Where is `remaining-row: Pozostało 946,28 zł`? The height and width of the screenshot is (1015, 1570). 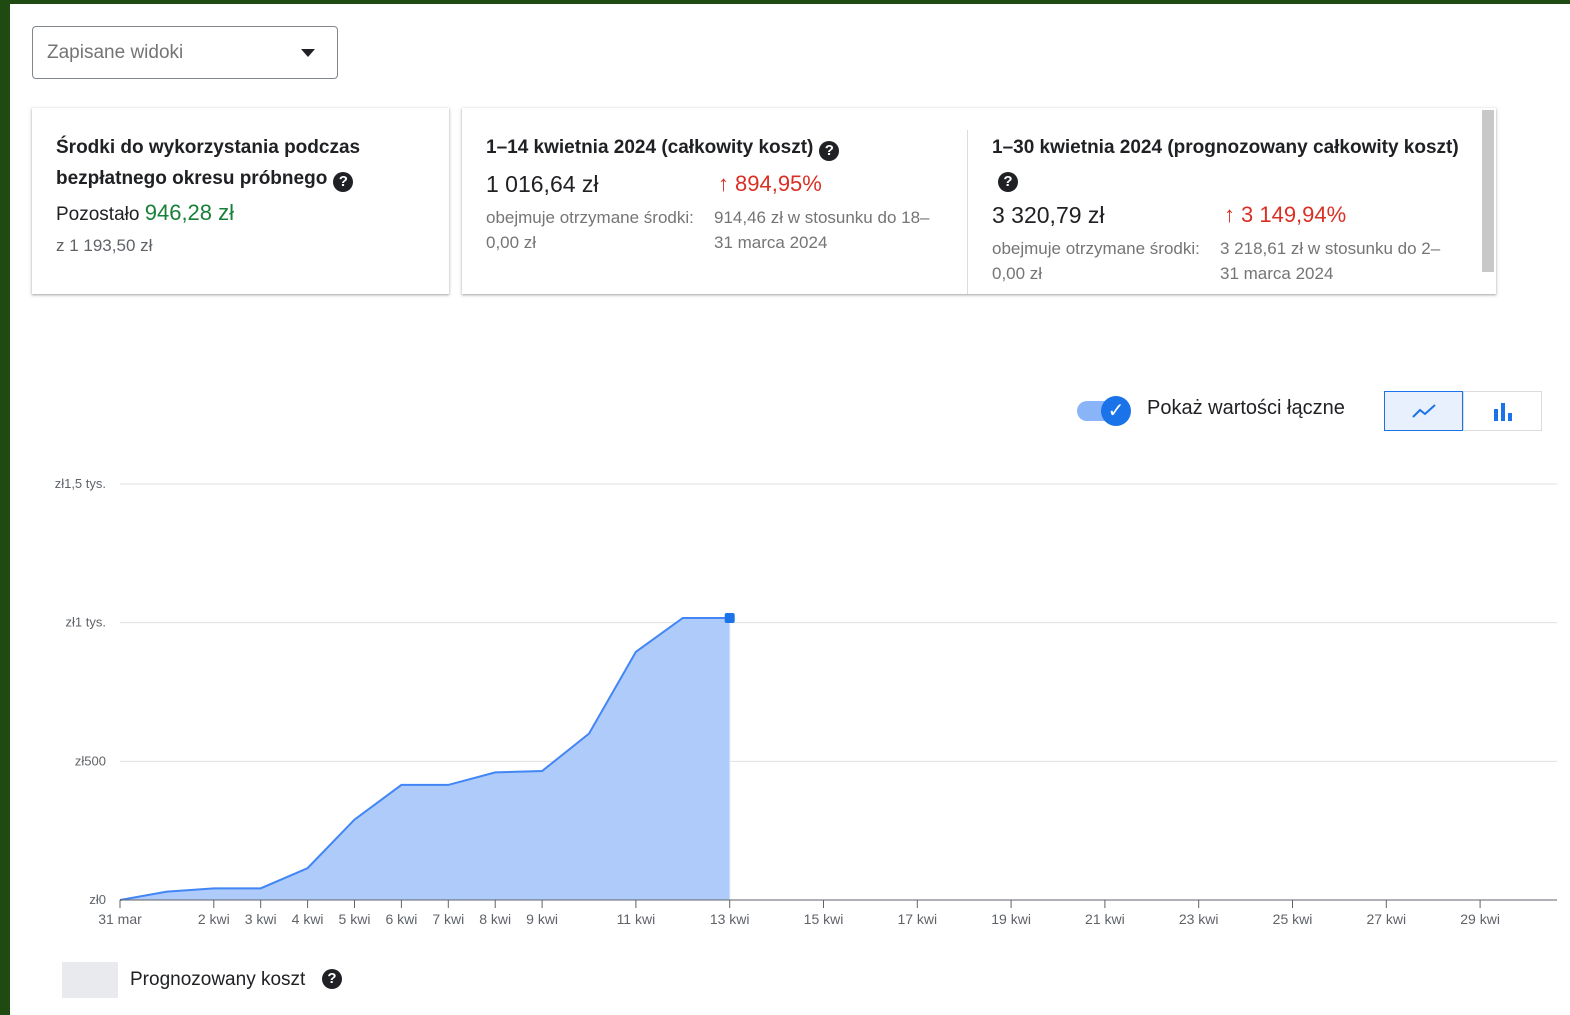 remaining-row: Pozostało 946,28 zł is located at coordinates (240, 213).